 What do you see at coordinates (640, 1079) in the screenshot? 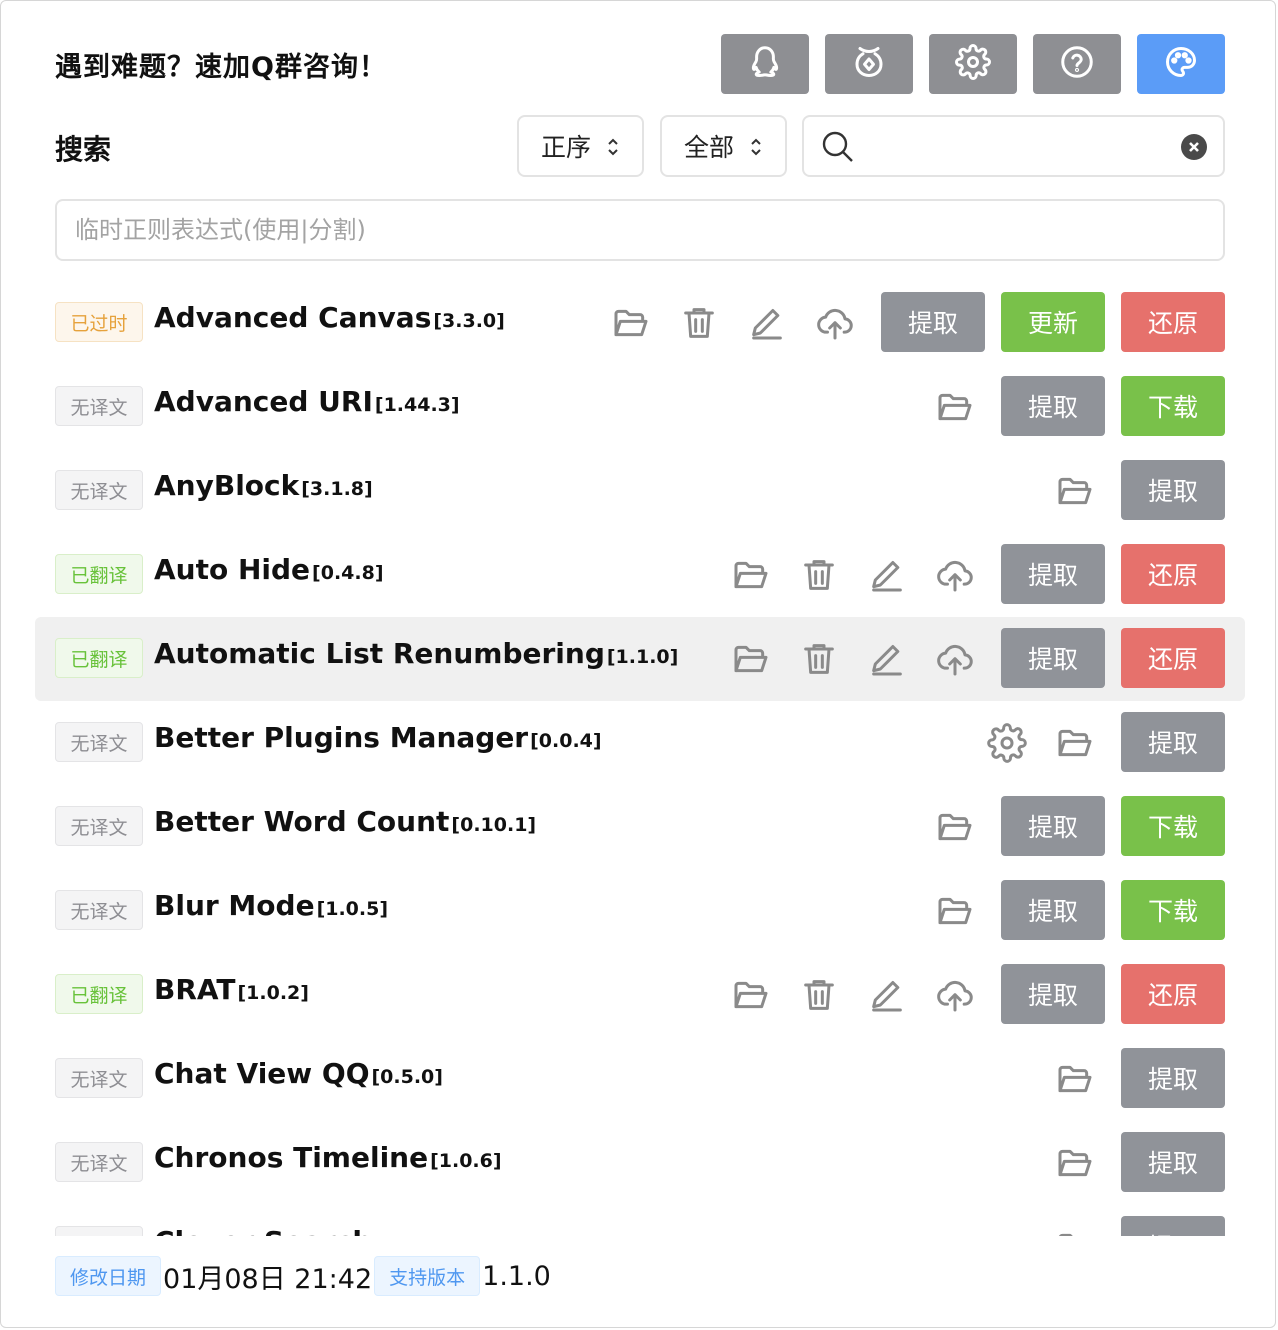
I see `plugin-row: 无译文 Chat View QQ [0.5.0] 提取` at bounding box center [640, 1079].